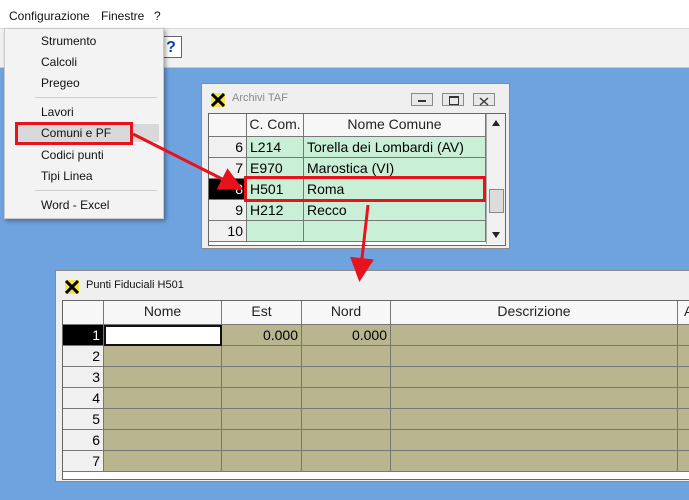 This screenshot has height=500, width=689. I want to click on arrow-to-grid, so click(362, 243).